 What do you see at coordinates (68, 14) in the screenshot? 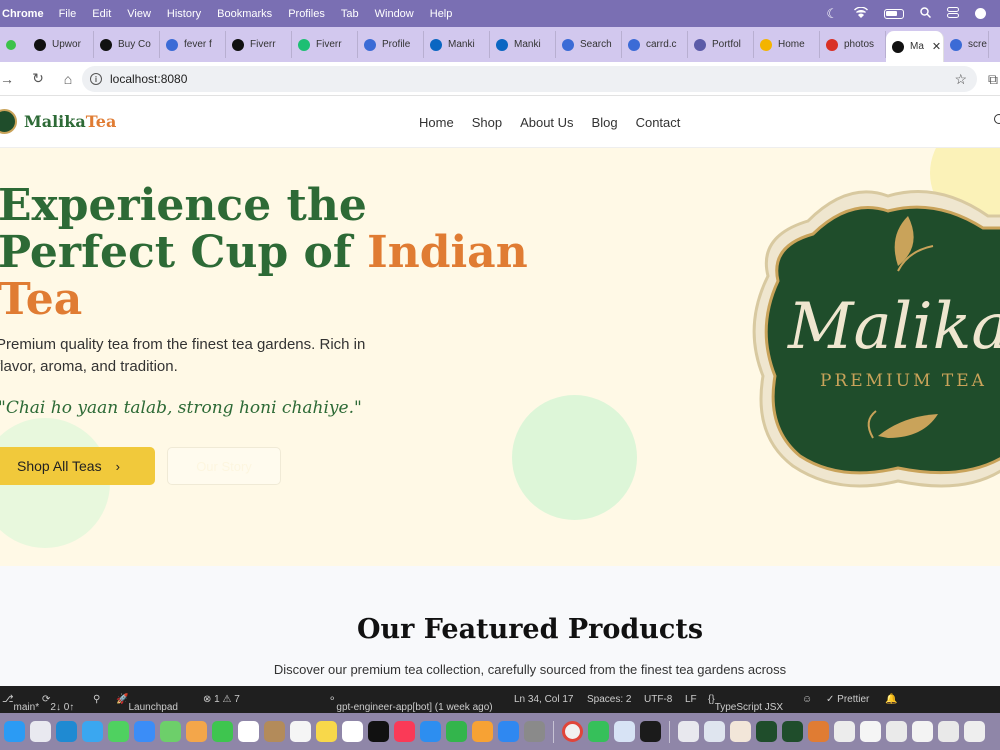
I see `menu-file: File` at bounding box center [68, 14].